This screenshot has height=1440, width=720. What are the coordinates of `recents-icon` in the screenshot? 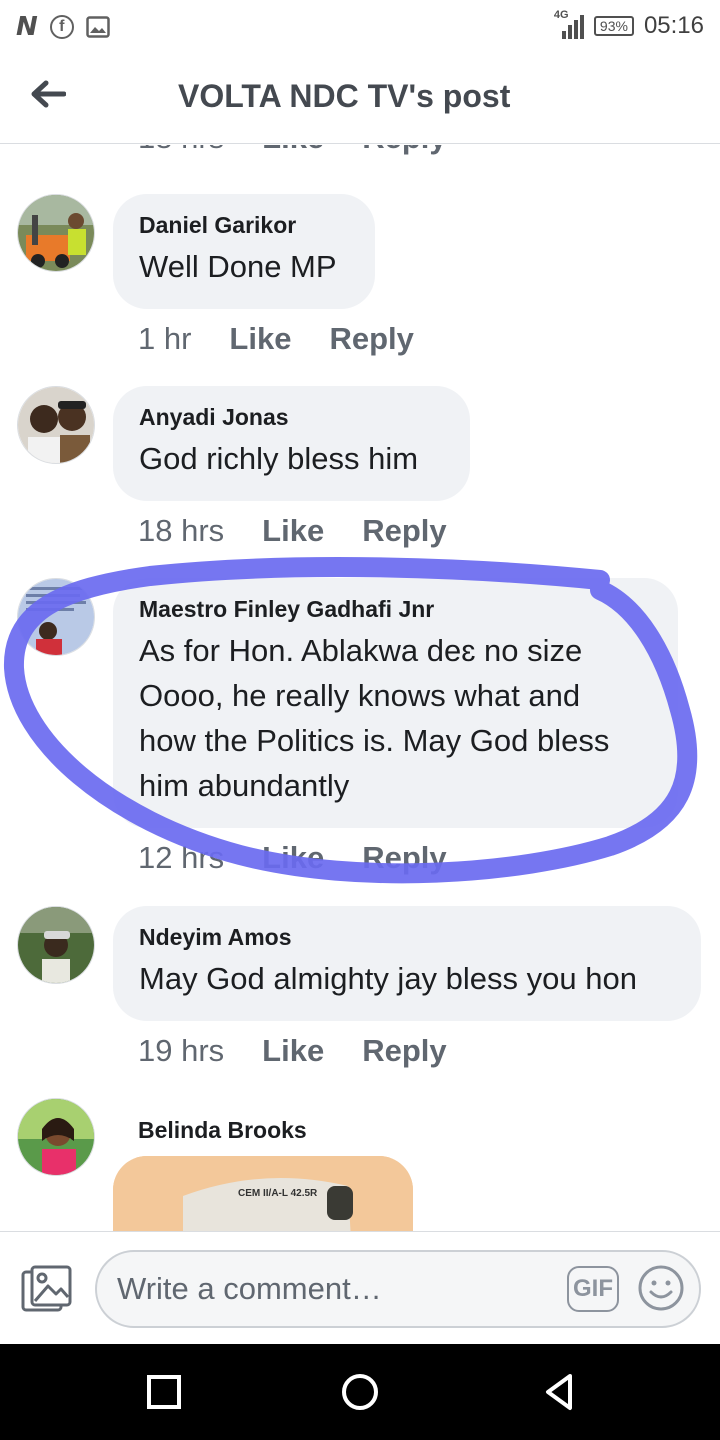 It's located at (164, 1392).